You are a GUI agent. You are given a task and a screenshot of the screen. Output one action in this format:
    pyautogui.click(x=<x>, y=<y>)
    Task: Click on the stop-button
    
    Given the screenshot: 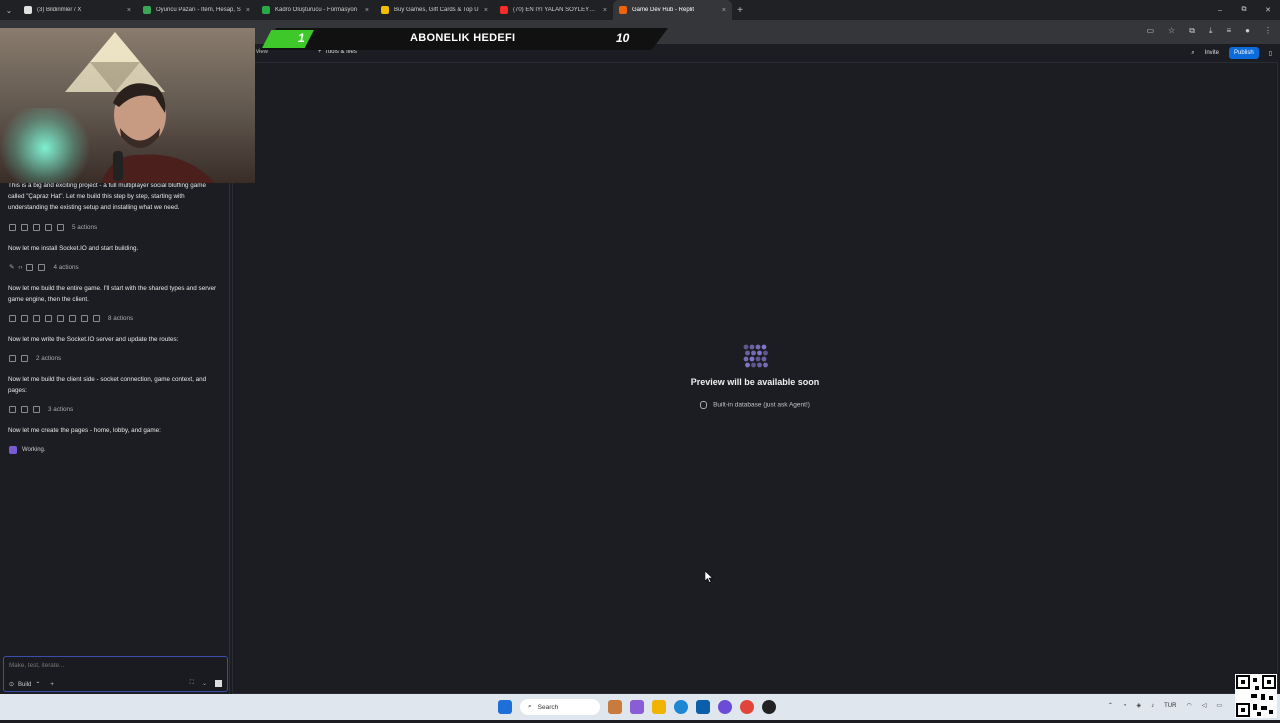 What is the action you would take?
    pyautogui.click(x=218, y=683)
    